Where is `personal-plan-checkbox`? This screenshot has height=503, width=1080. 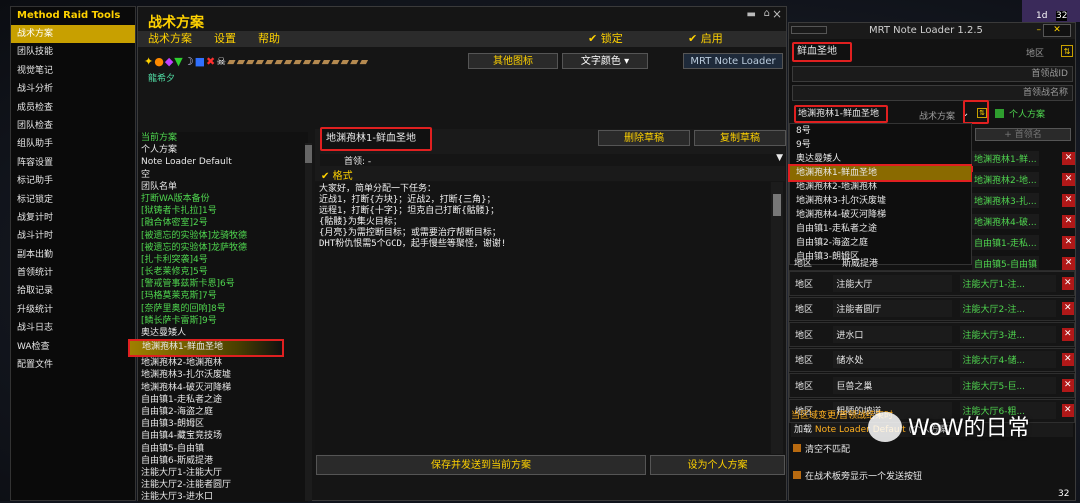
personal-plan-checkbox is located at coordinates (999, 113).